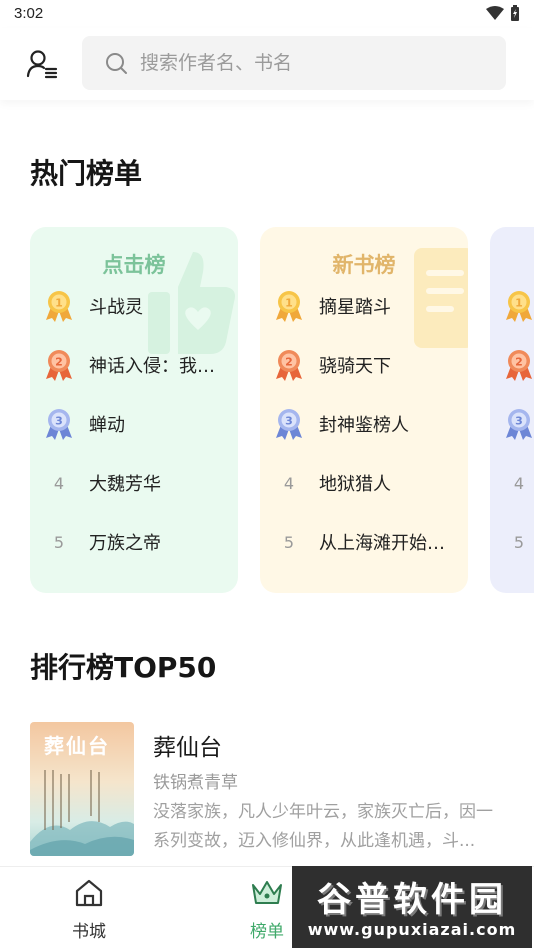 This screenshot has height=951, width=534. I want to click on status-bar: 3:02, so click(267, 14).